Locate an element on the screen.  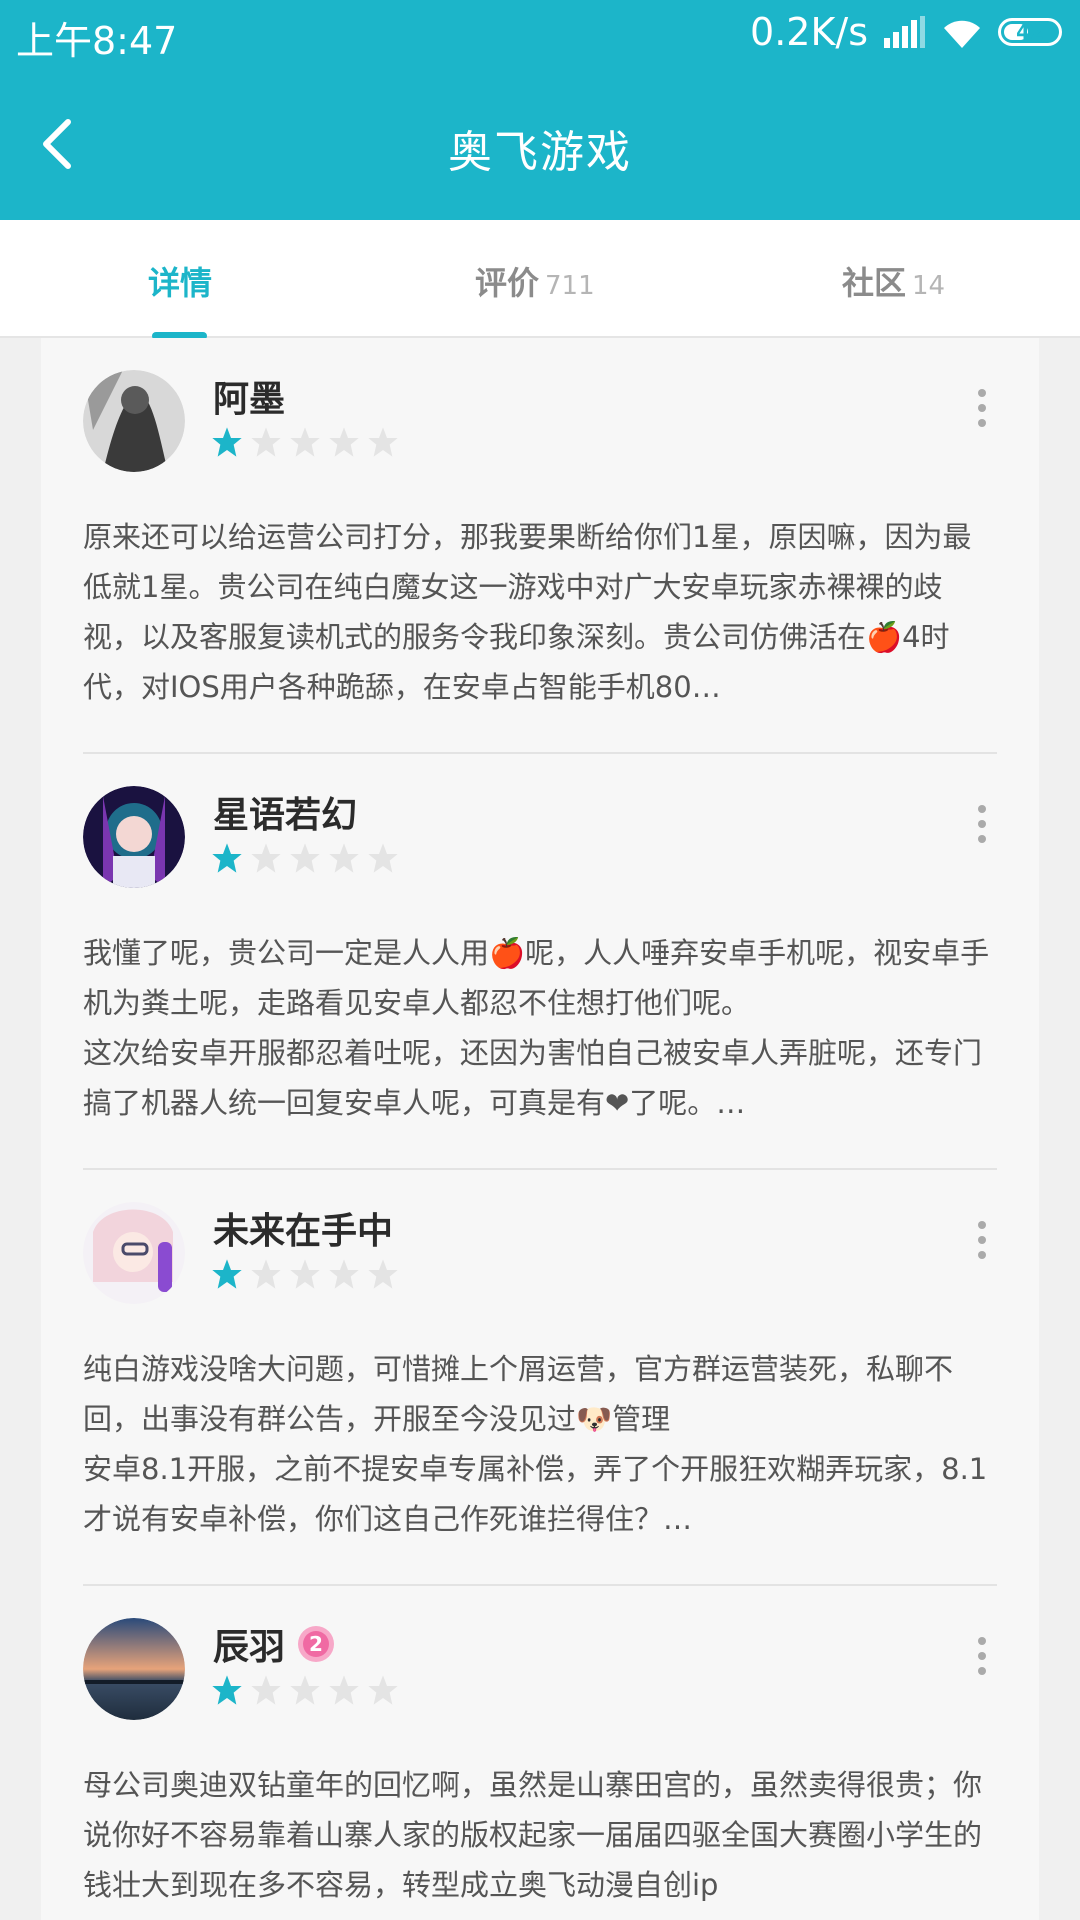
app-bar: 奥飞游戏 is located at coordinates (540, 144).